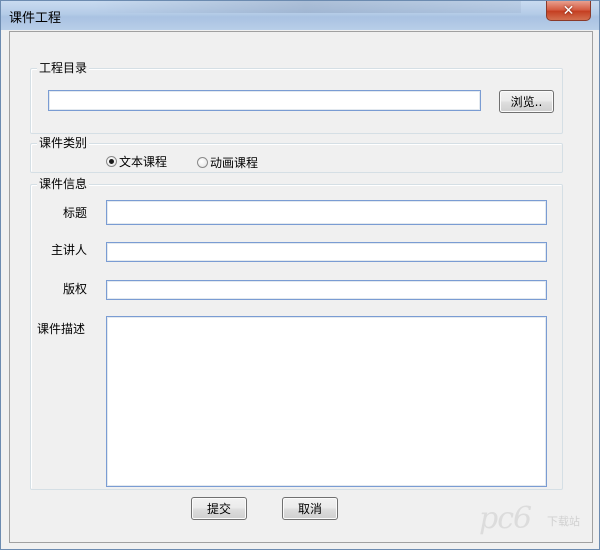 The height and width of the screenshot is (550, 600). Describe the element at coordinates (563, 521) in the screenshot. I see `watermark-sub-text: 下载站` at that location.